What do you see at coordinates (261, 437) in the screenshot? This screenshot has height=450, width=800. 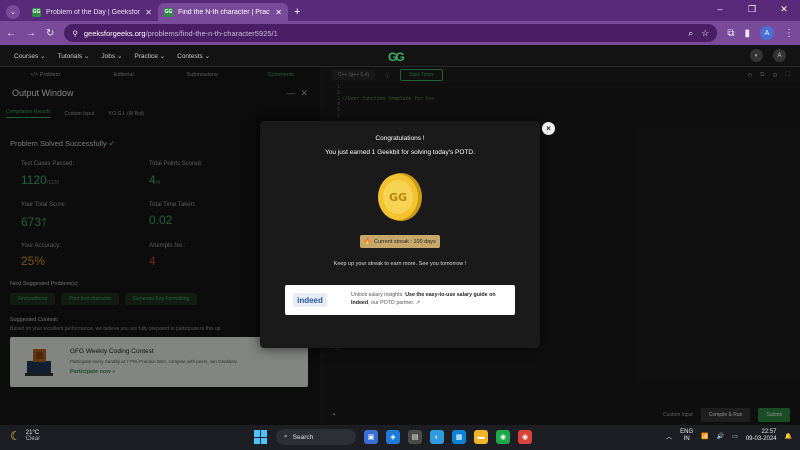 I see `windows-start-icon` at bounding box center [261, 437].